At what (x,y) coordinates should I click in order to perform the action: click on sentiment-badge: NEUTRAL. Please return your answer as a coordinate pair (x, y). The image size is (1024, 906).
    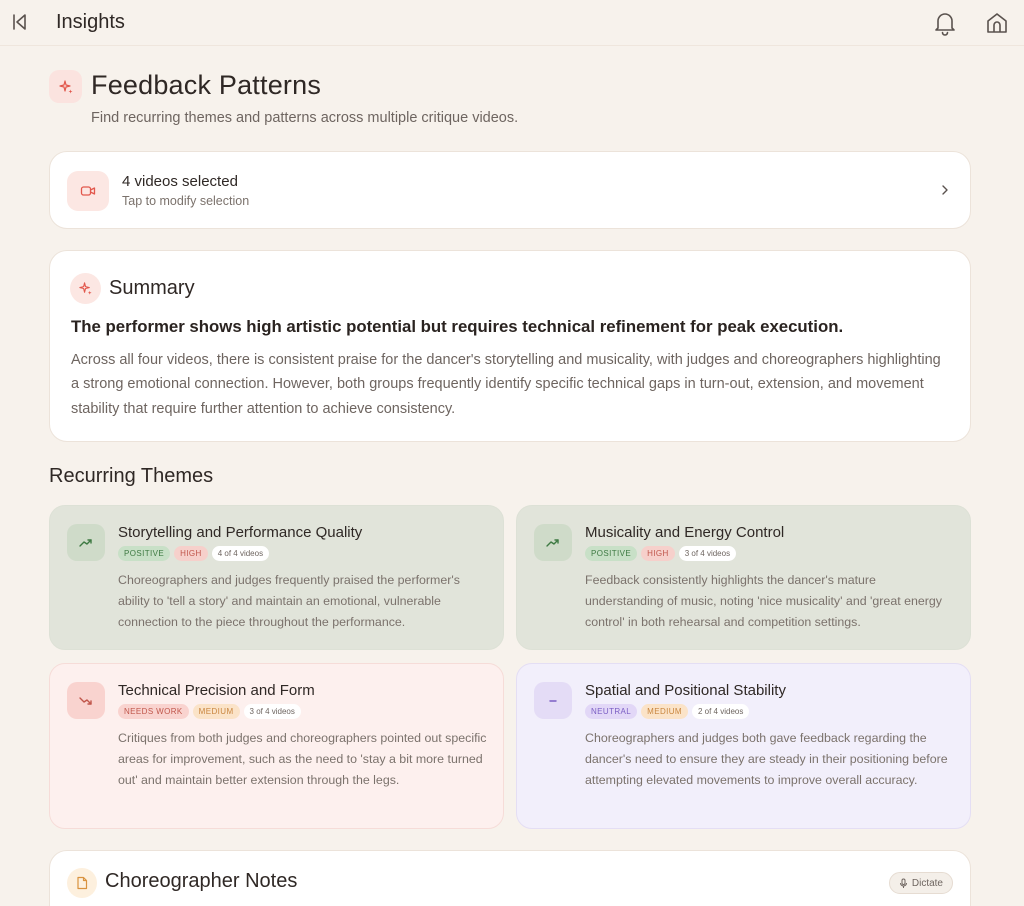
    Looking at the image, I should click on (611, 711).